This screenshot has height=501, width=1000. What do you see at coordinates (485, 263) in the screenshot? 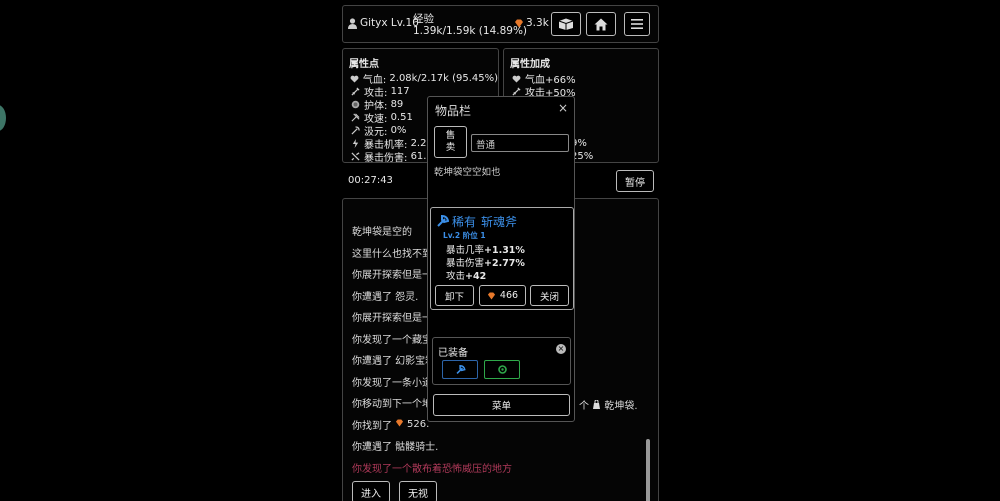
I see `item-stat: 暴击伤害+2.77%` at bounding box center [485, 263].